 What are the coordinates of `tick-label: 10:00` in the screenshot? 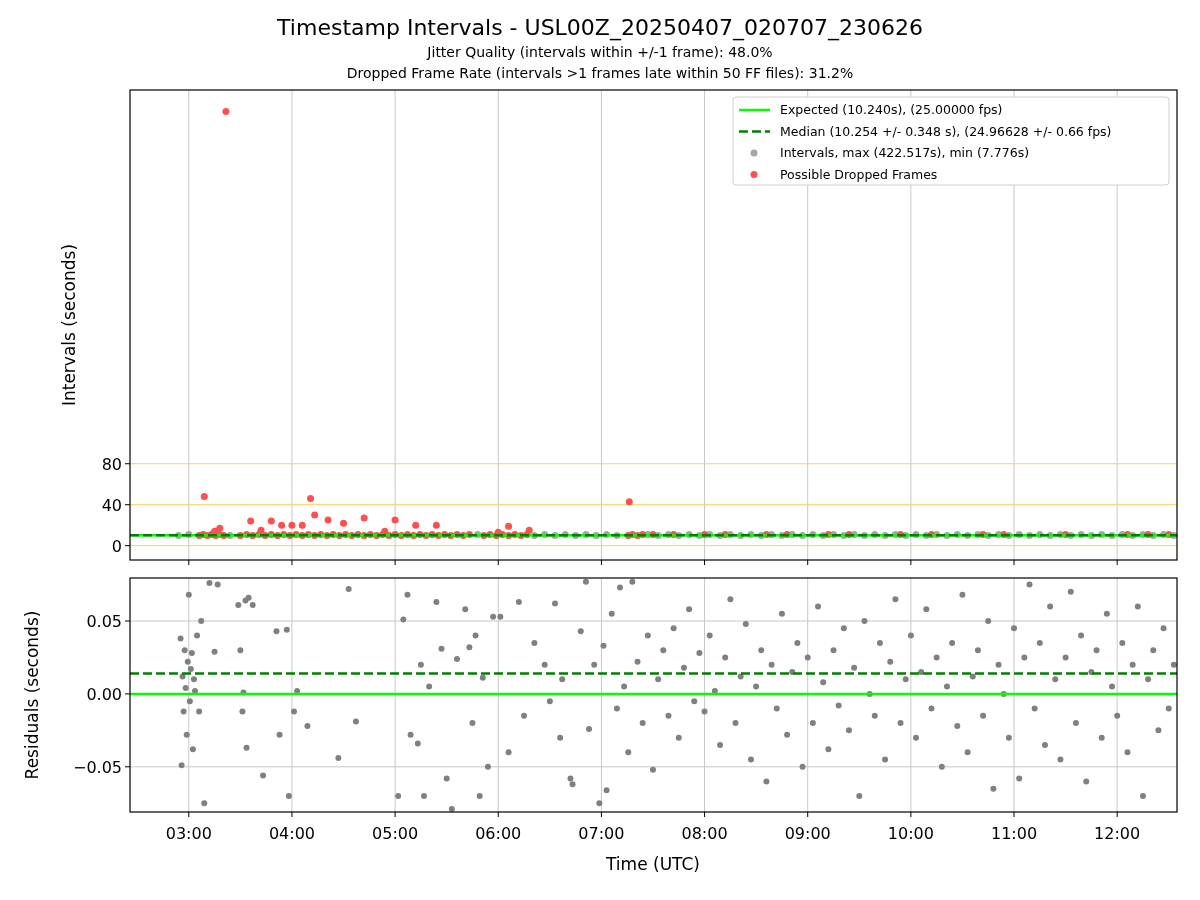 It's located at (910, 833).